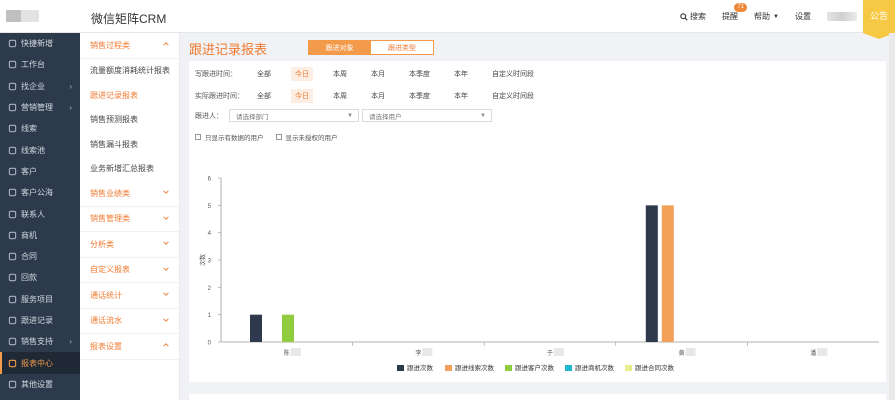 Image resolution: width=895 pixels, height=400 pixels. What do you see at coordinates (378, 74) in the screenshot?
I see `row1-option-3: 本月` at bounding box center [378, 74].